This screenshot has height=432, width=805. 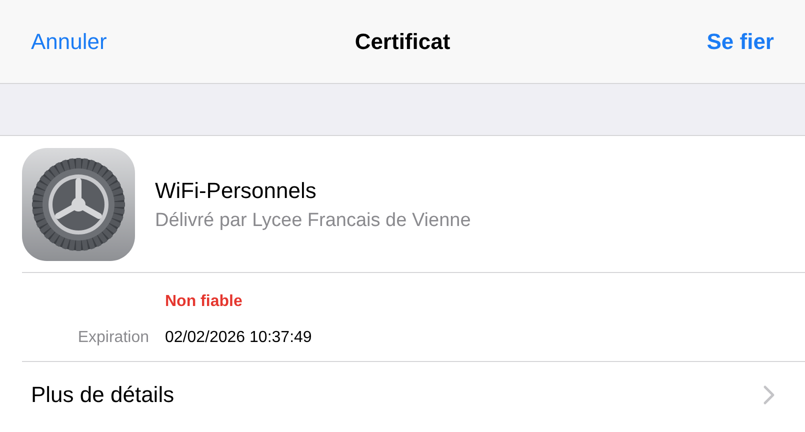 What do you see at coordinates (204, 302) in the screenshot?
I see `trust-status: Non fiable` at bounding box center [204, 302].